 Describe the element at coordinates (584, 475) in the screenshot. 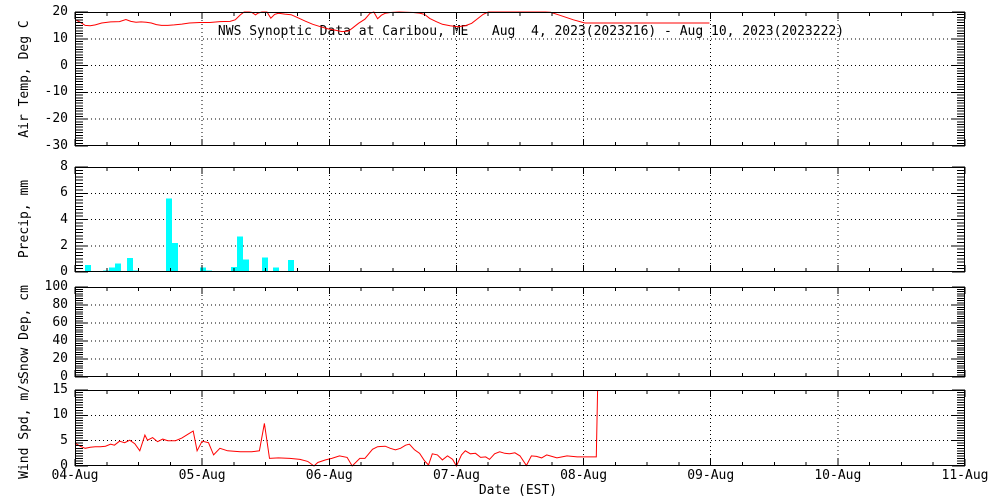

I see `x-tick-label: 08-Aug` at that location.